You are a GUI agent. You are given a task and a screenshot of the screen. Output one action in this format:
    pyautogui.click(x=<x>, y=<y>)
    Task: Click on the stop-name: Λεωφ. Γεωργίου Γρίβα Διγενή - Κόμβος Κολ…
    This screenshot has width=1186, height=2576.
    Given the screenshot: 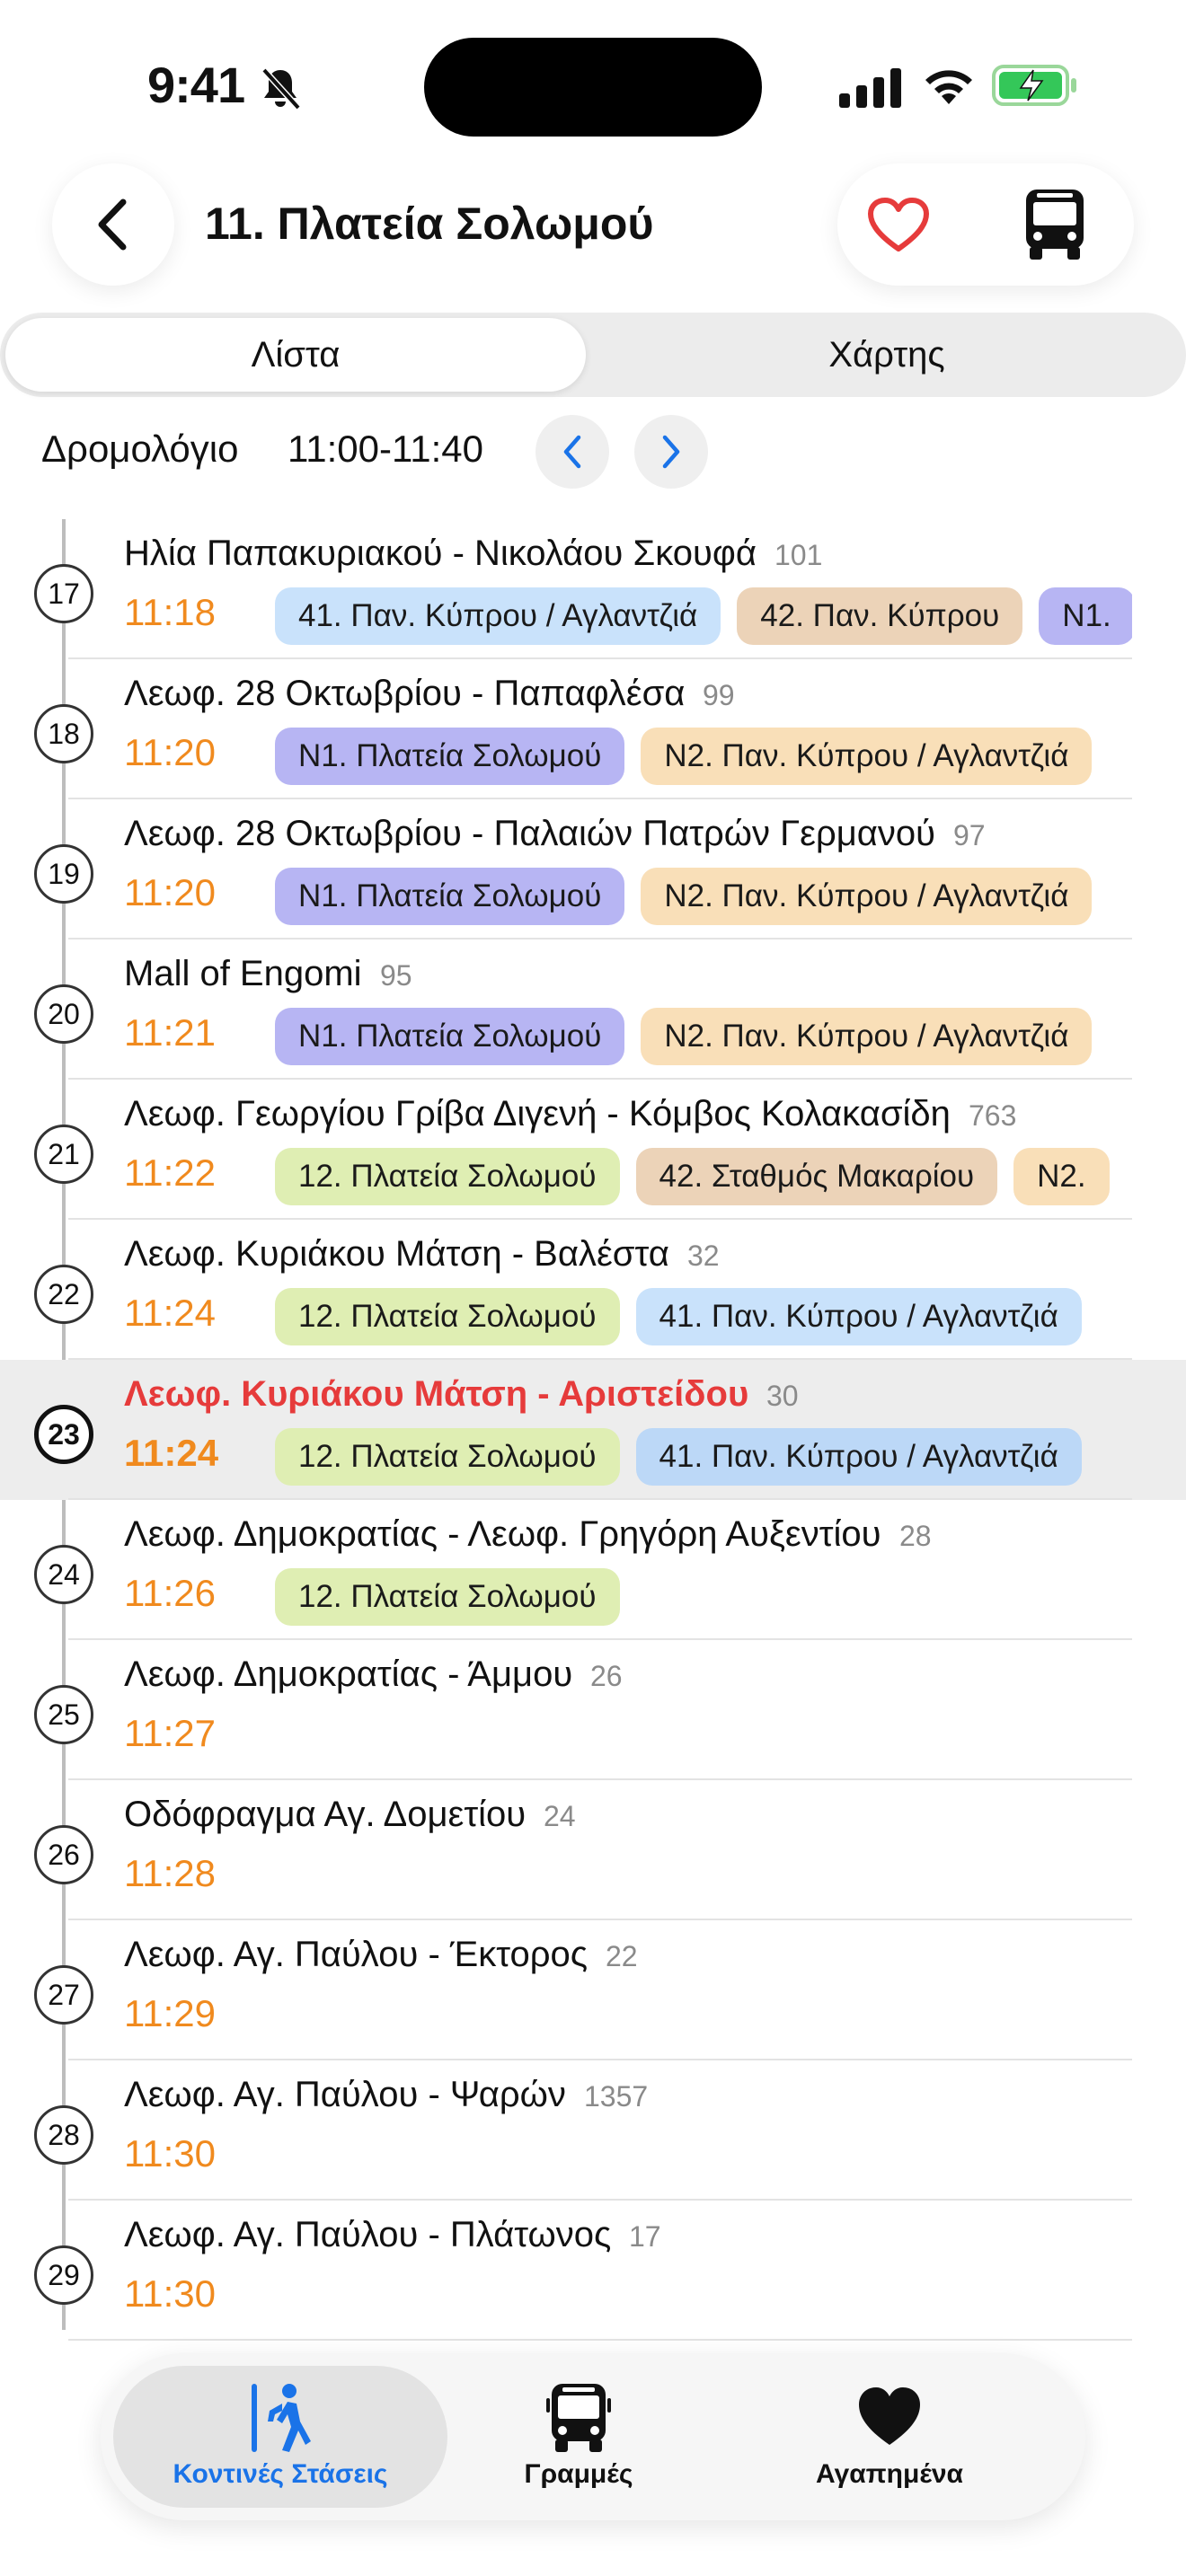 What is the action you would take?
    pyautogui.click(x=537, y=1114)
    